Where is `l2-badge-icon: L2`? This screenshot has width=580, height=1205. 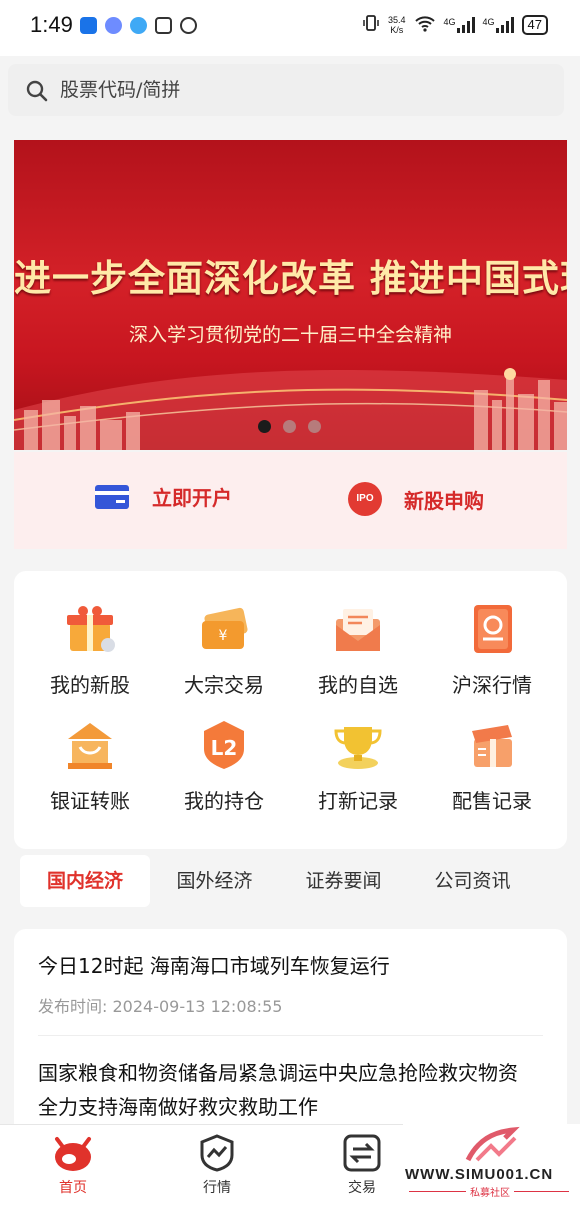
l2-badge-icon: L2 is located at coordinates (224, 745).